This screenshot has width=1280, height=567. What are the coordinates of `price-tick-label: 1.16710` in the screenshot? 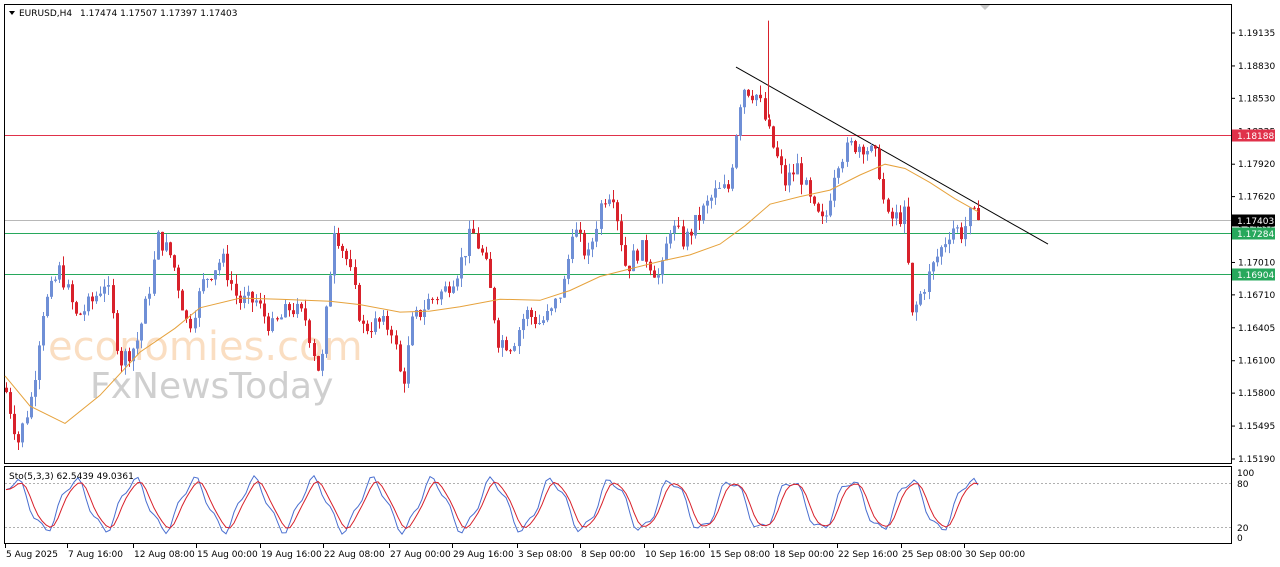 It's located at (1256, 296).